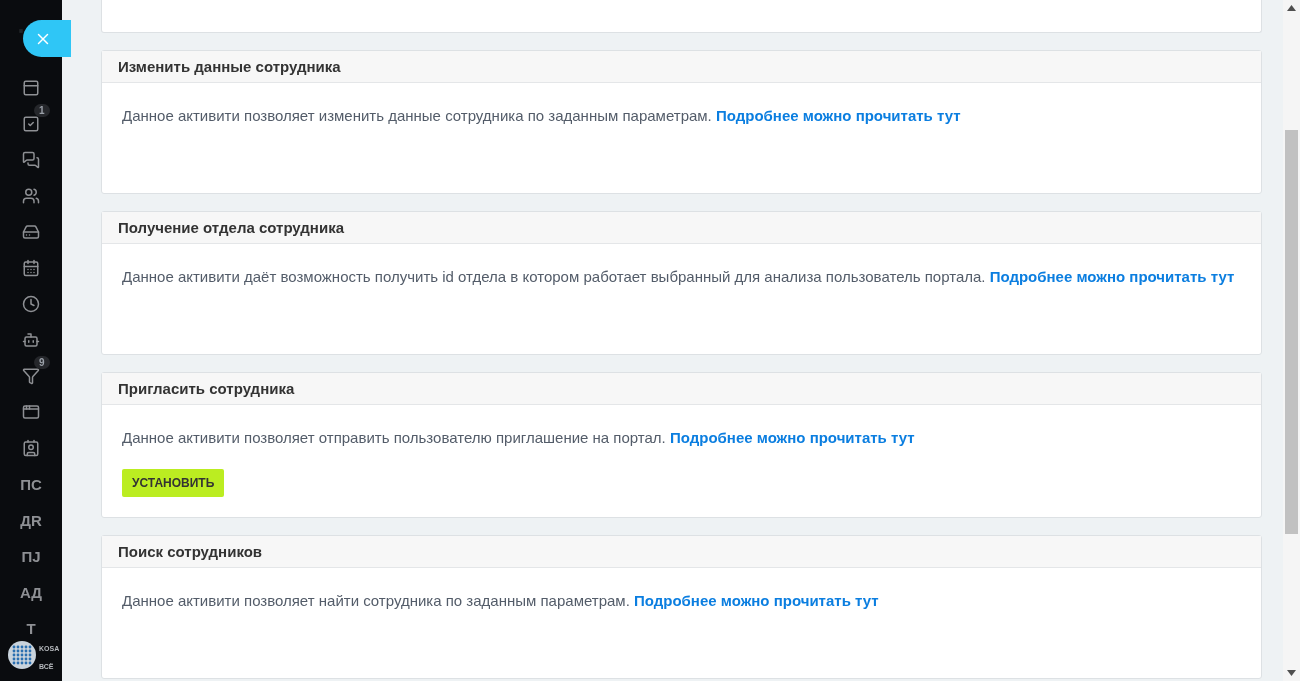 The width and height of the screenshot is (1300, 681). I want to click on sidebar-item: Т, so click(31, 628).